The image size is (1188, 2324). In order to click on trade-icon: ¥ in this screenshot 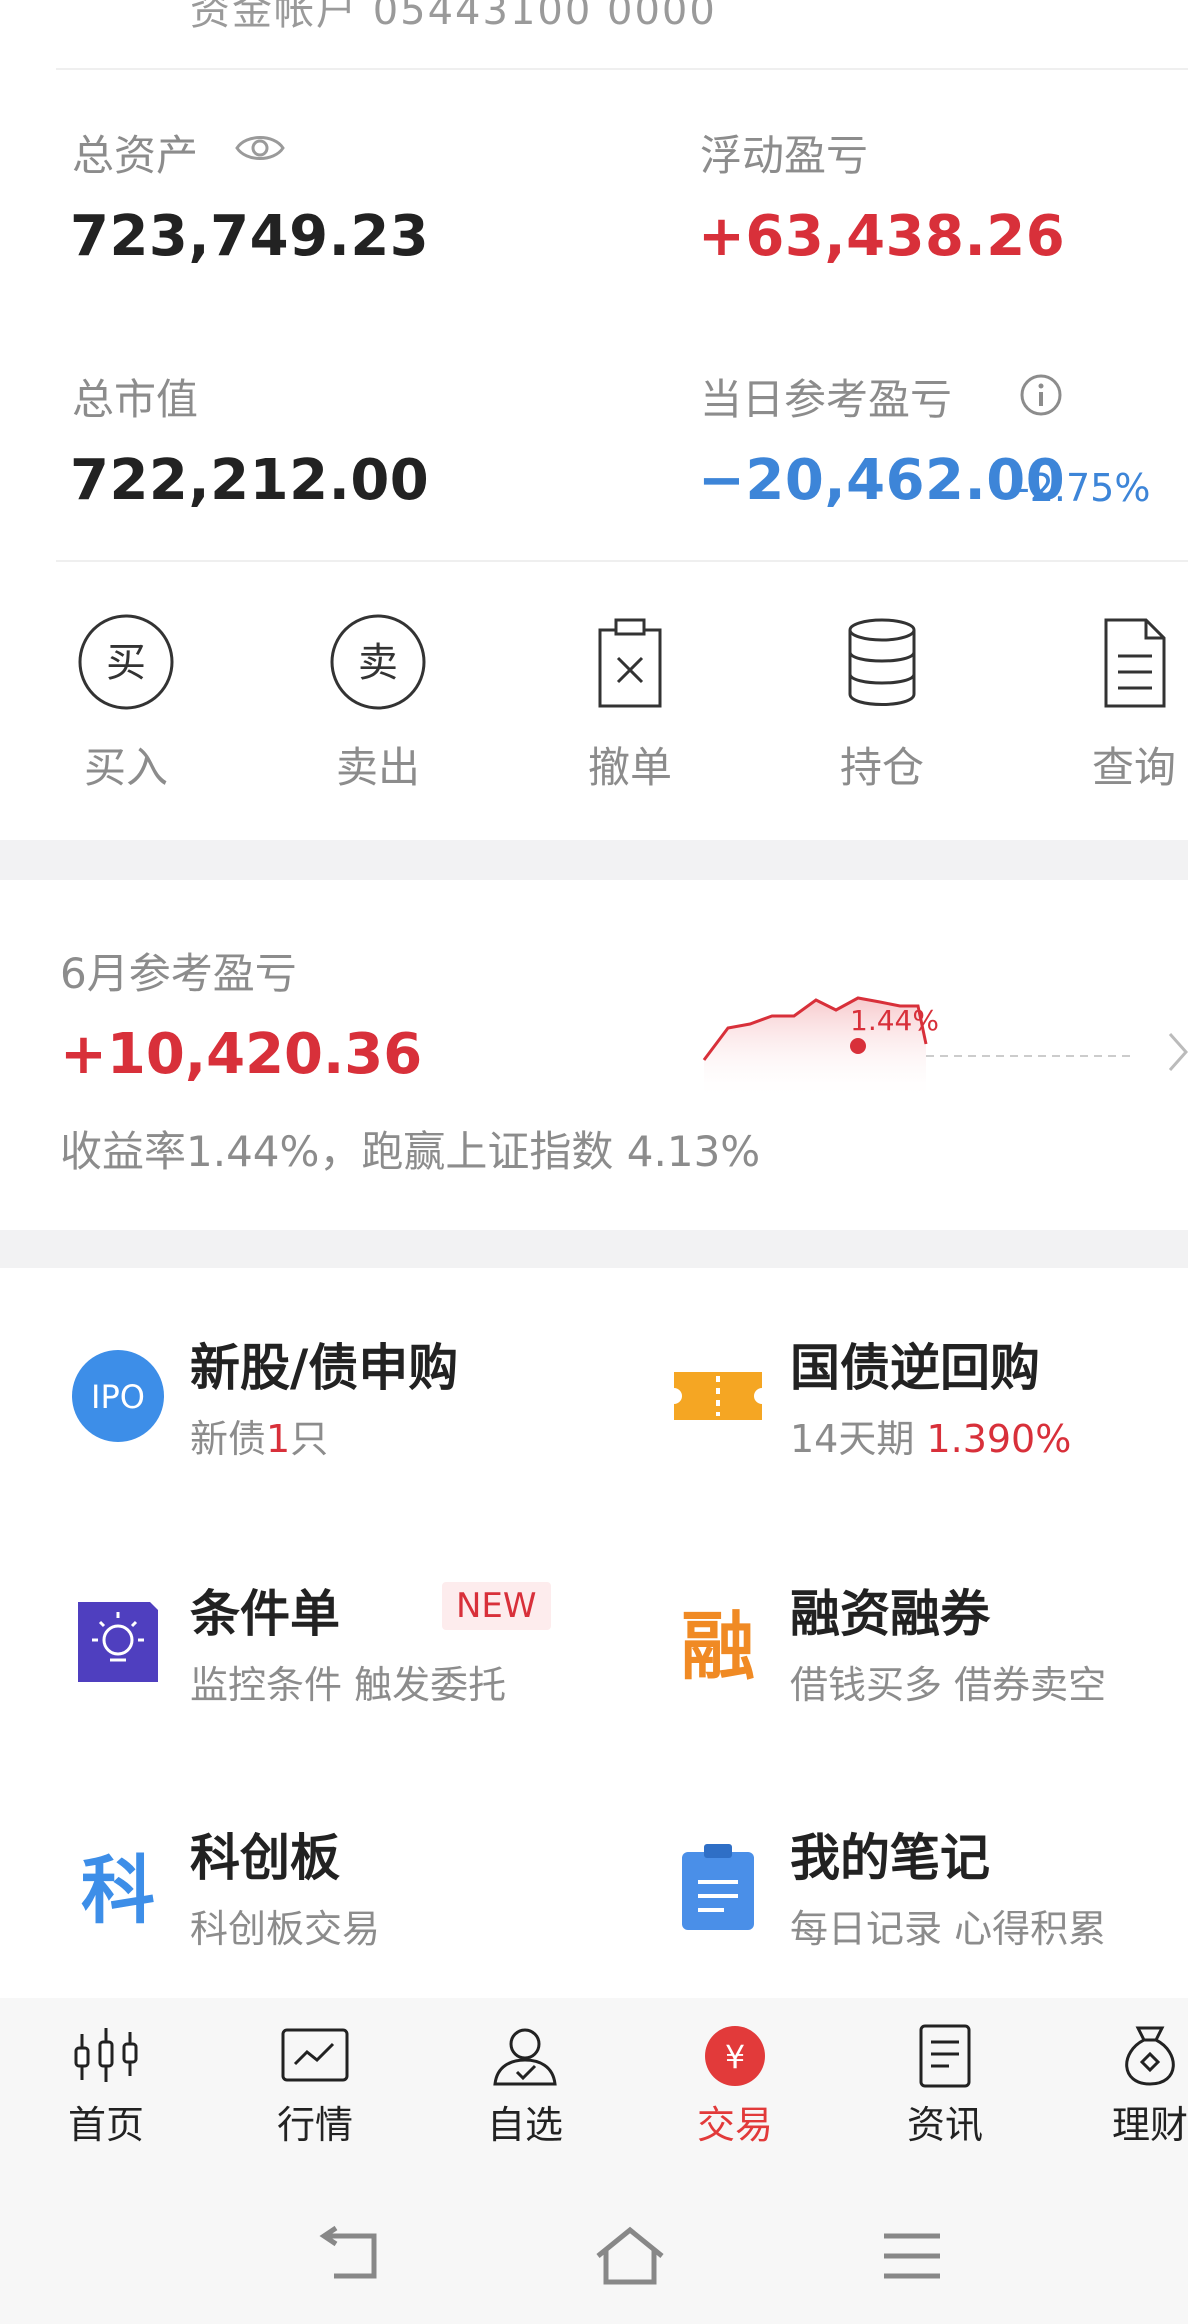, I will do `click(735, 2056)`.